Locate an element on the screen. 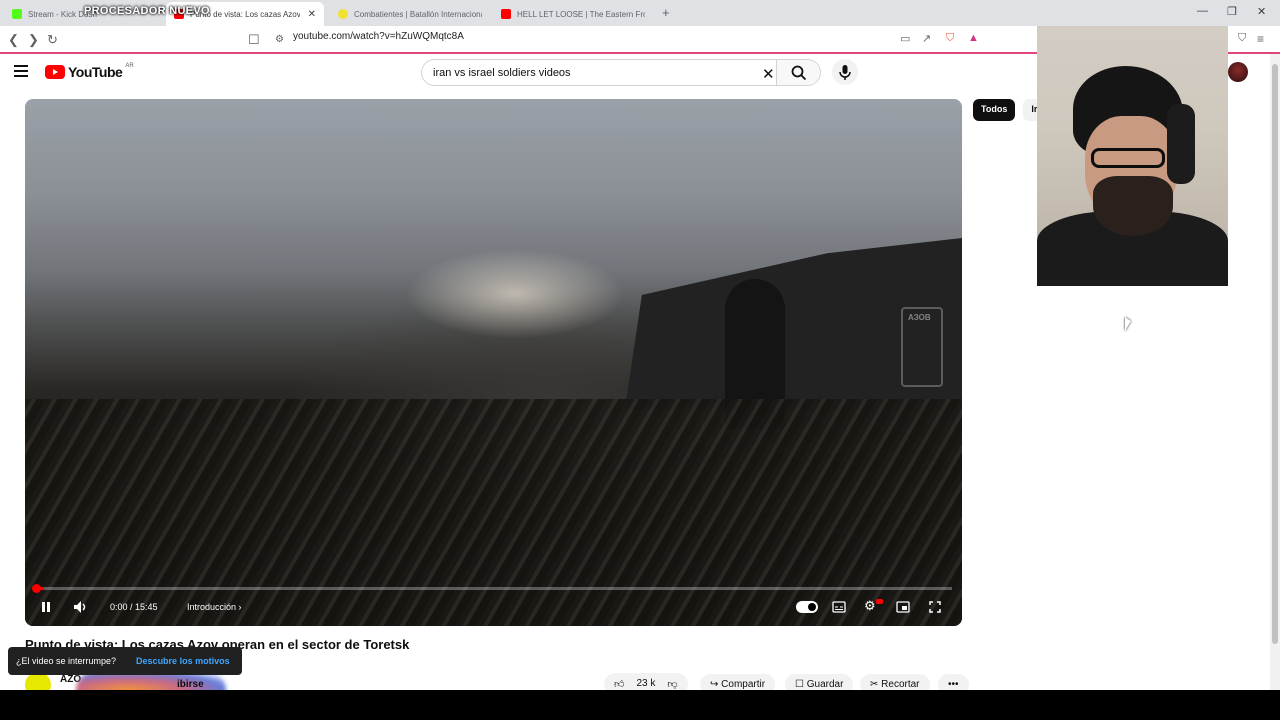 Image resolution: width=1280 pixels, height=720 pixels. microphone-icon is located at coordinates (845, 72).